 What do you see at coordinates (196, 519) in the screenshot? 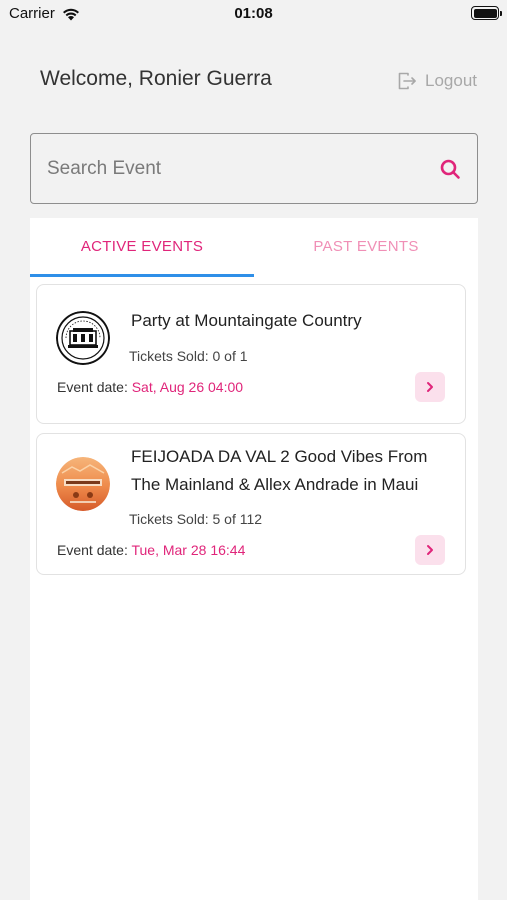
I see `tickets-sold: Tickets Sold: 5 of 112` at bounding box center [196, 519].